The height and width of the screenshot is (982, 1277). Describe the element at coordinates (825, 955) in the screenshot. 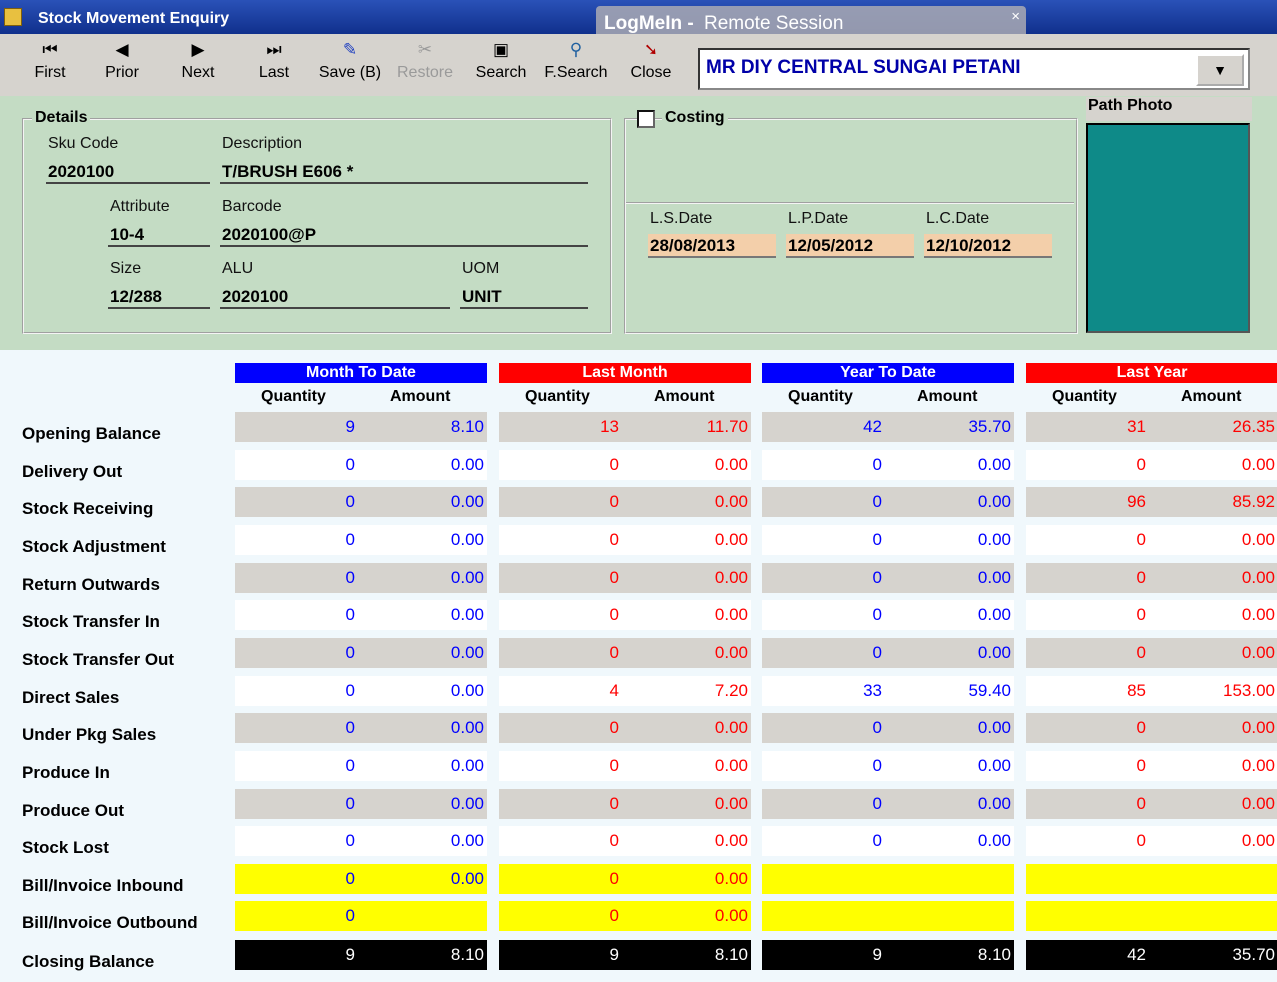

I see `closing-quantity-cell: 9` at that location.